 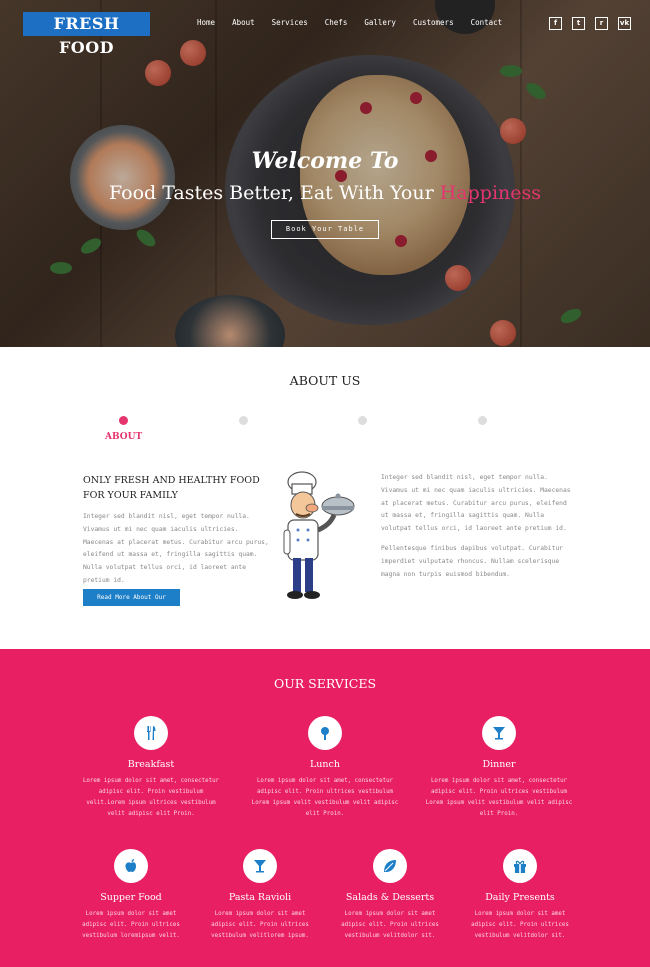 What do you see at coordinates (555, 23) in the screenshot?
I see `facebook-icon: f` at bounding box center [555, 23].